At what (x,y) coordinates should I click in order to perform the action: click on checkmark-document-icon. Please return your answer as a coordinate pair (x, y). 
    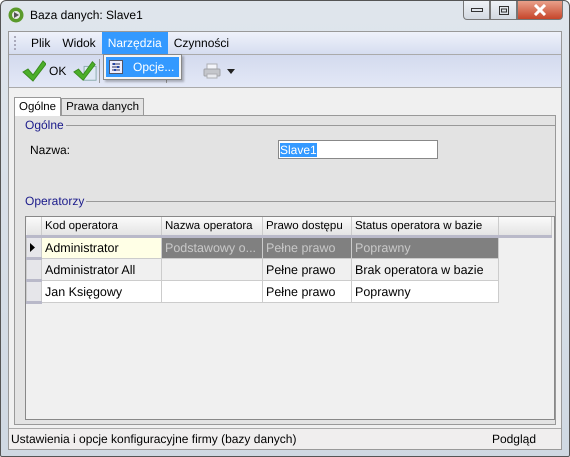
    Looking at the image, I should click on (85, 71).